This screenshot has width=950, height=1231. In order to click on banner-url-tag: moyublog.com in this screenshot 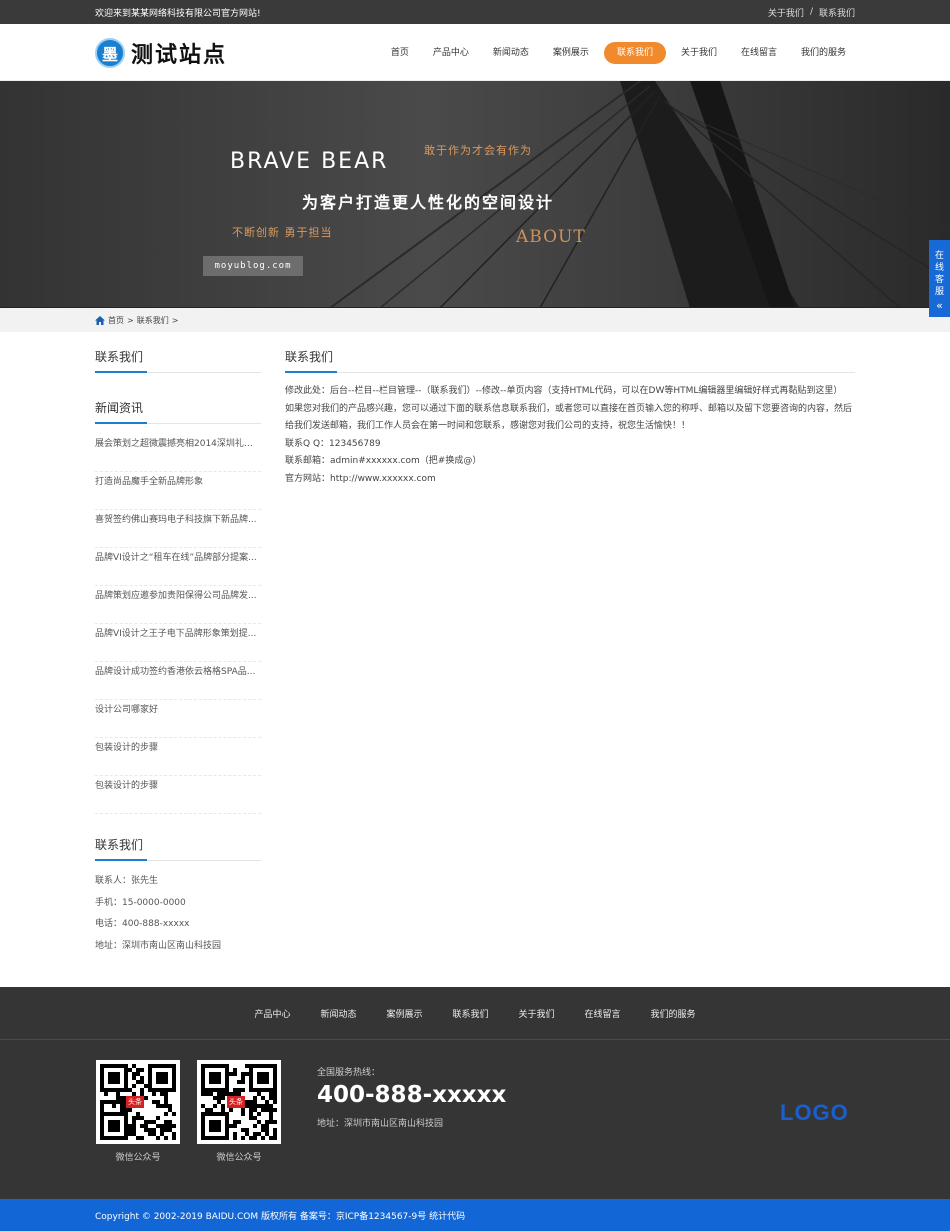, I will do `click(253, 266)`.